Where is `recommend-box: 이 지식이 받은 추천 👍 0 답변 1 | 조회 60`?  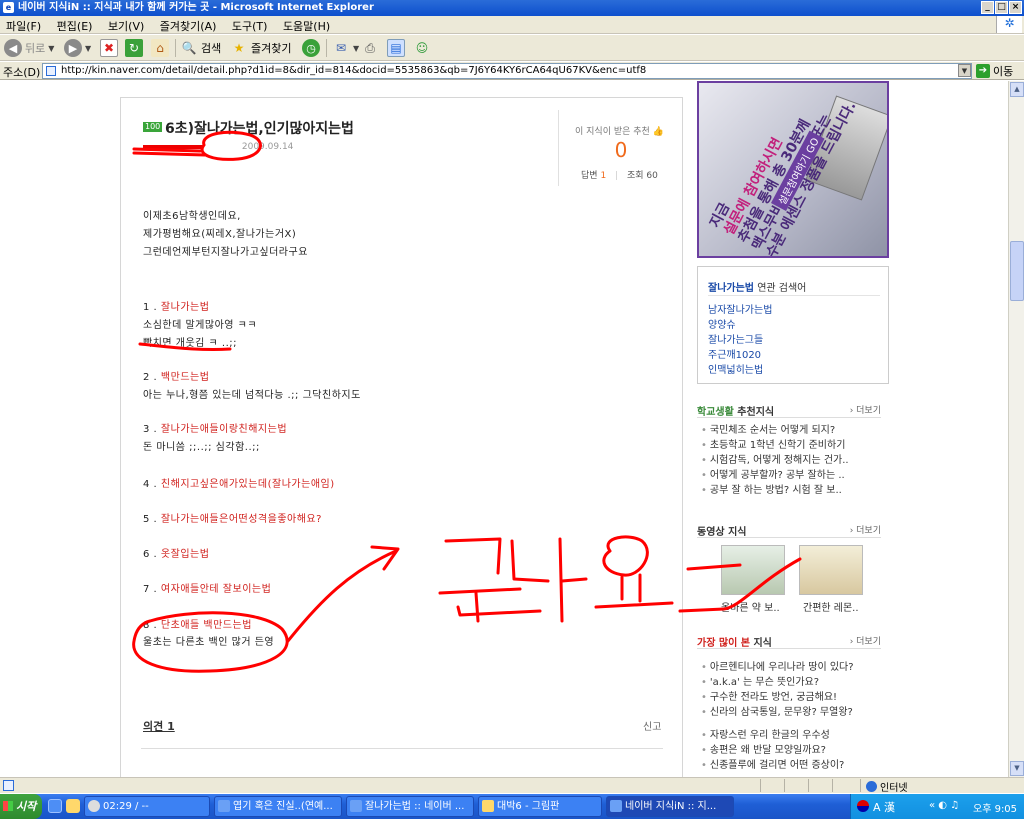 recommend-box: 이 지식이 받은 추천 👍 0 답변 1 | 조회 60 is located at coordinates (620, 148).